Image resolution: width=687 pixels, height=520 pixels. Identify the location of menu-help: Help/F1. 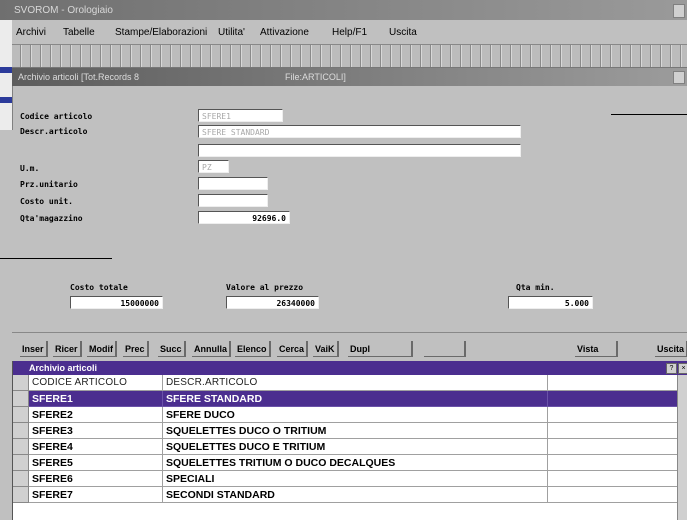
(349, 32).